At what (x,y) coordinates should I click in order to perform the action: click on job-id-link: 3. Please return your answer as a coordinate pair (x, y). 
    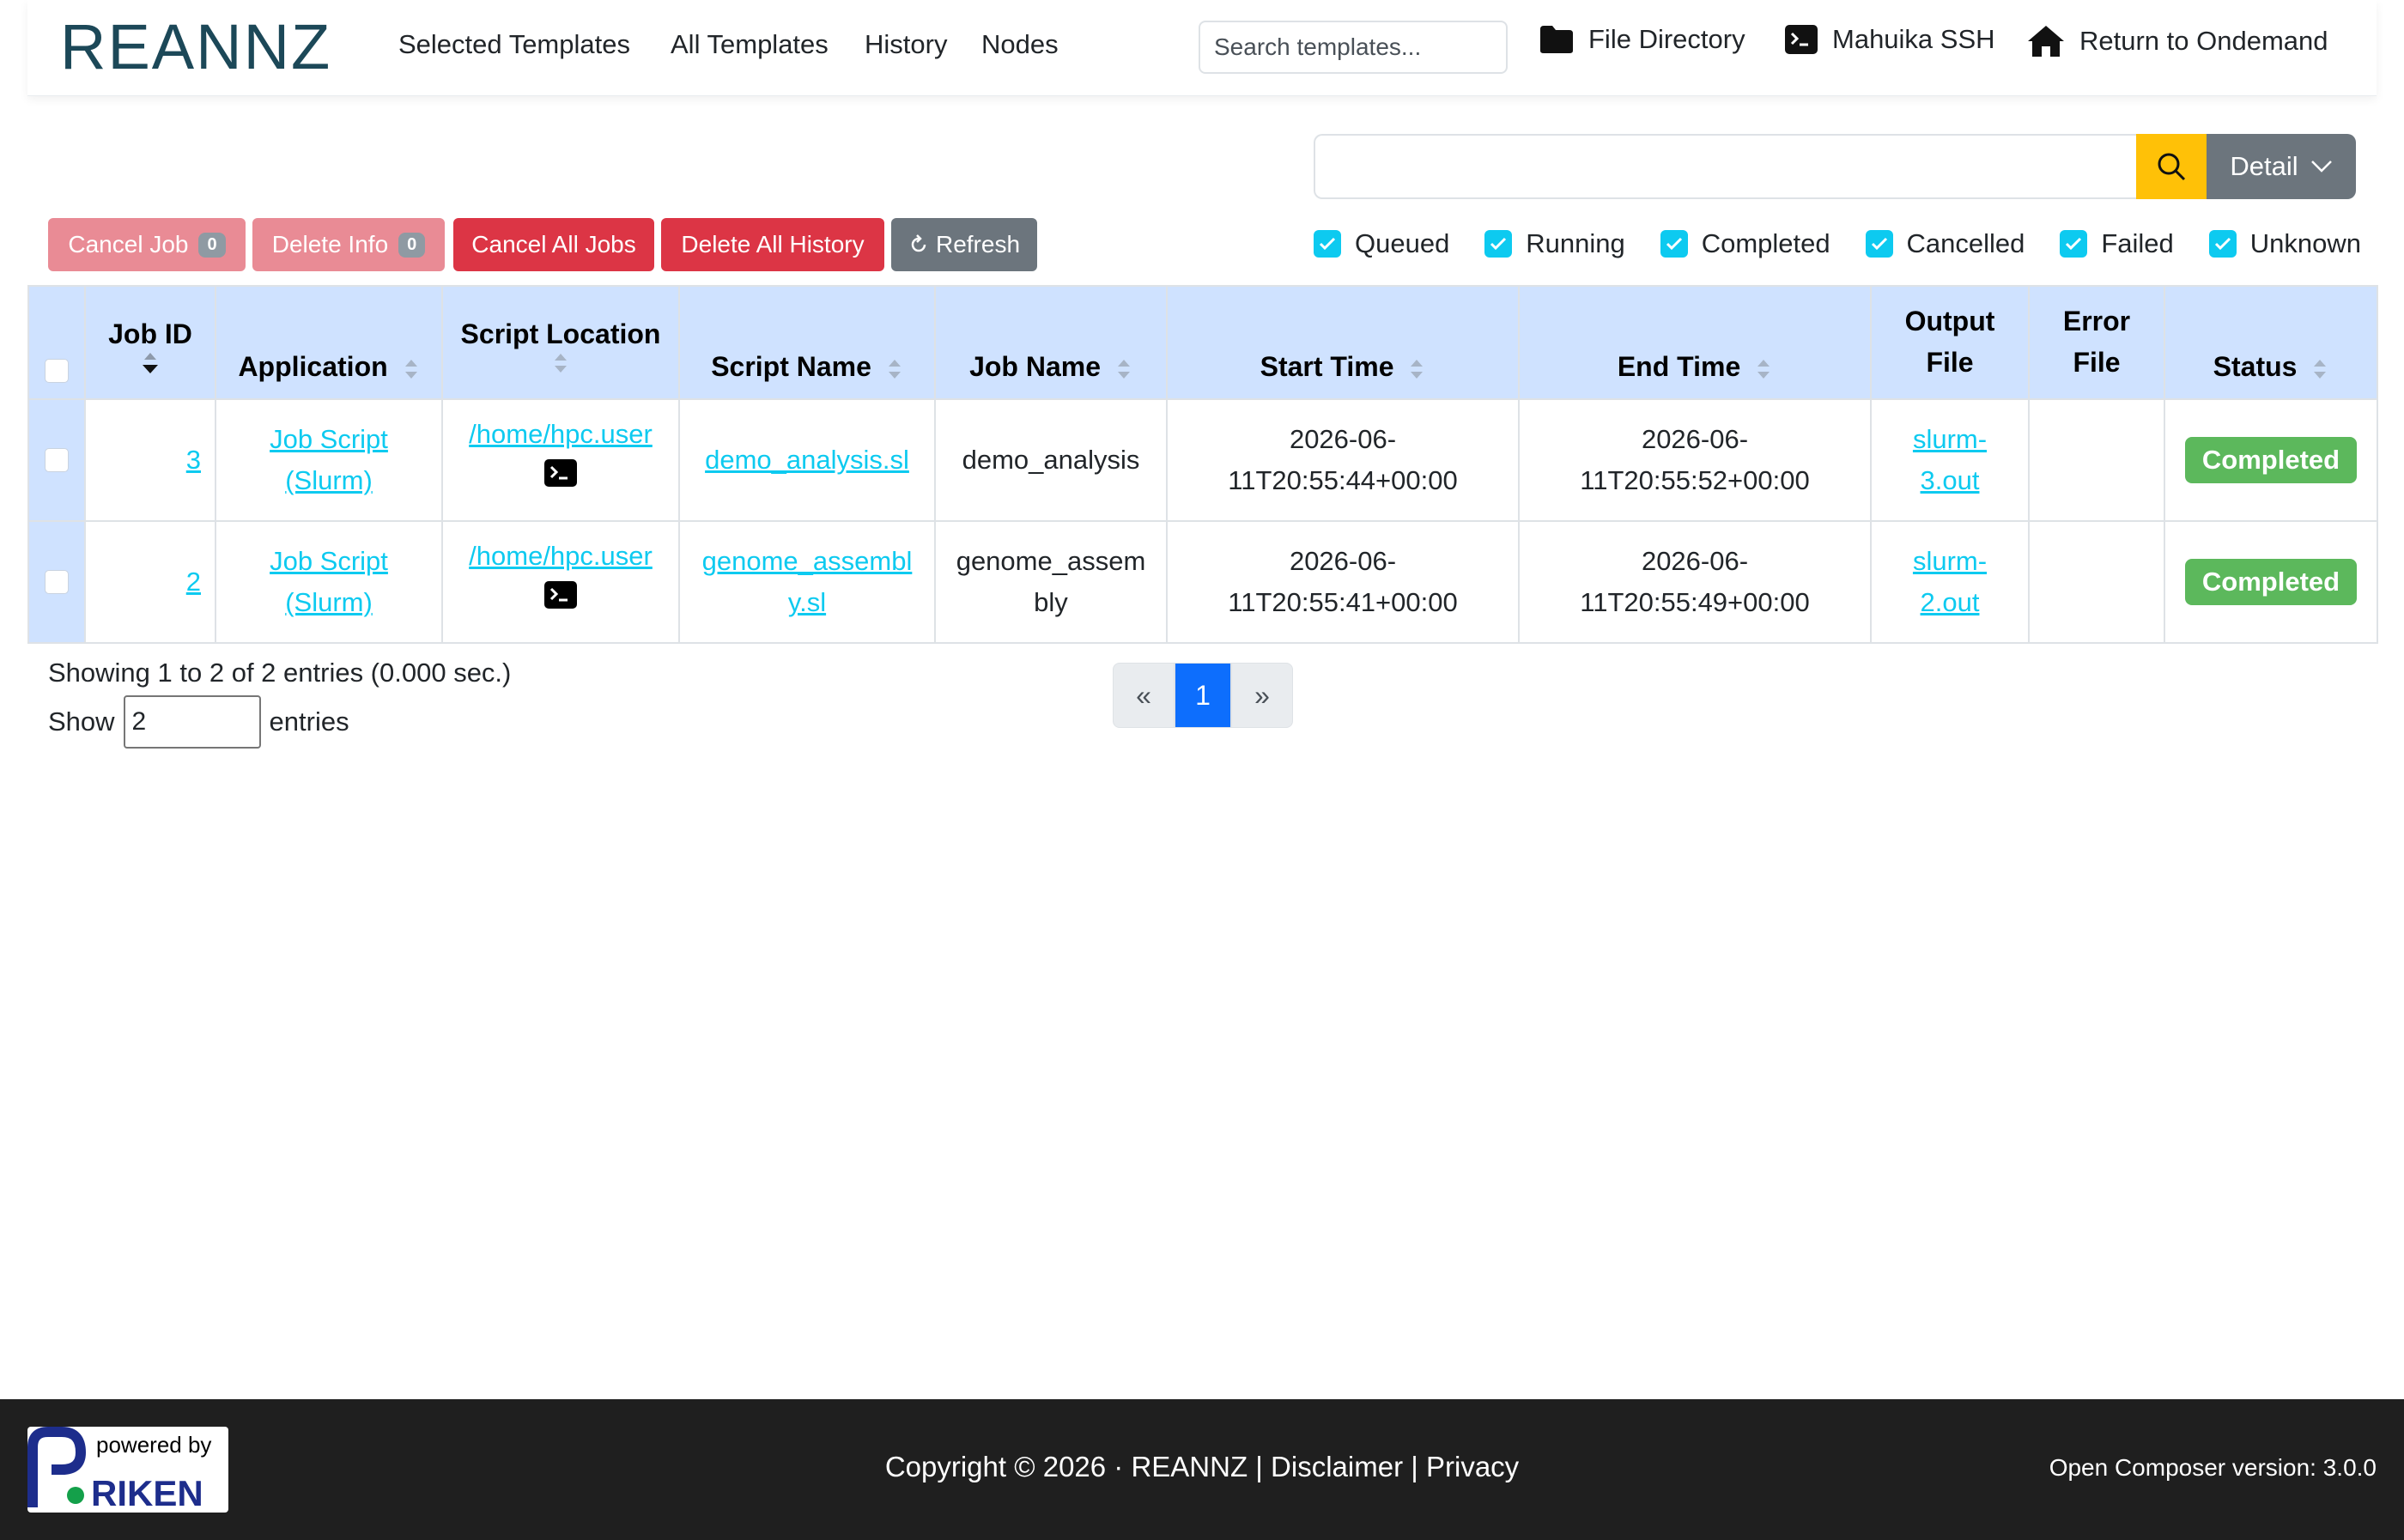
    Looking at the image, I should click on (193, 460).